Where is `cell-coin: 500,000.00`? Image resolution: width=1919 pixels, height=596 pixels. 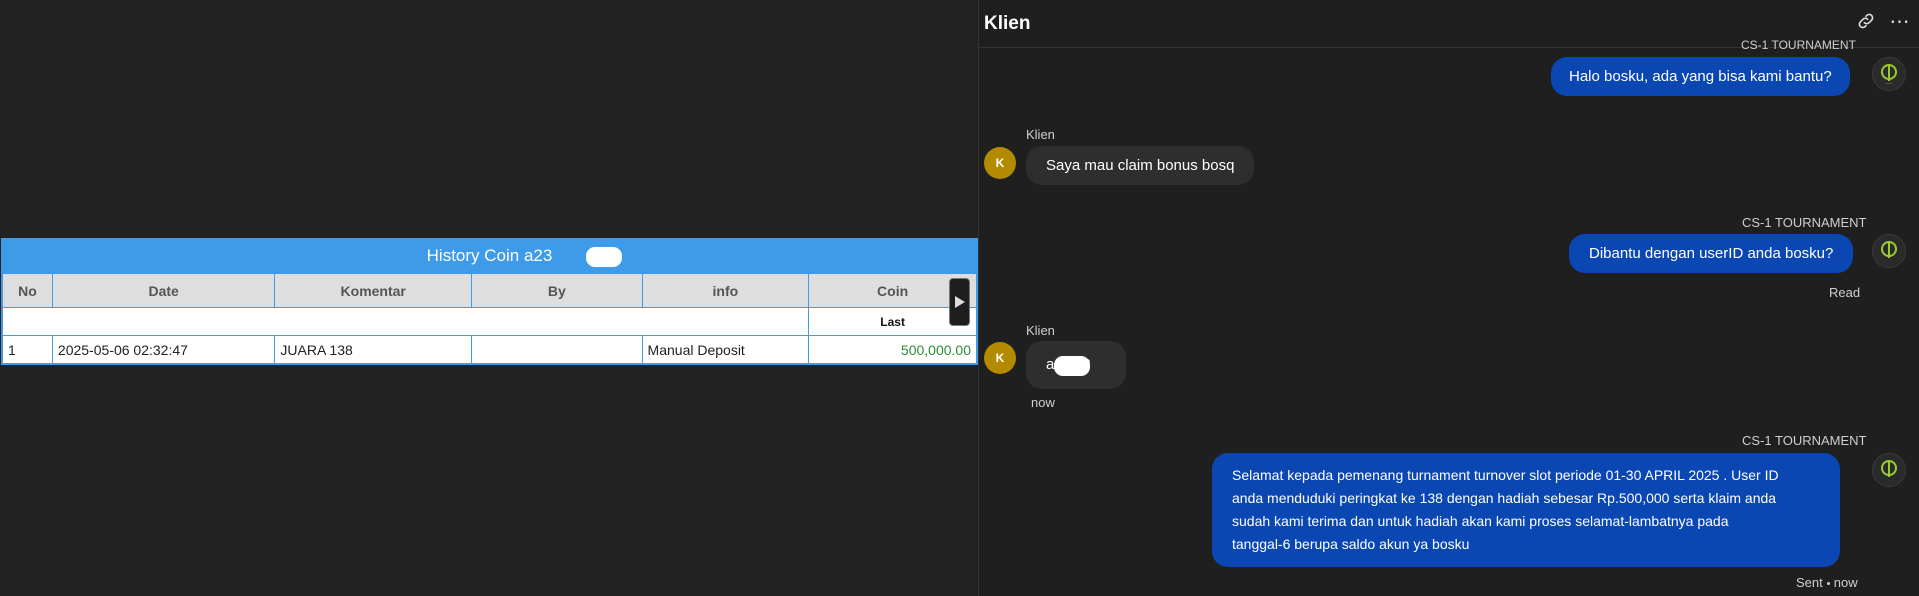
cell-coin: 500,000.00 is located at coordinates (892, 349).